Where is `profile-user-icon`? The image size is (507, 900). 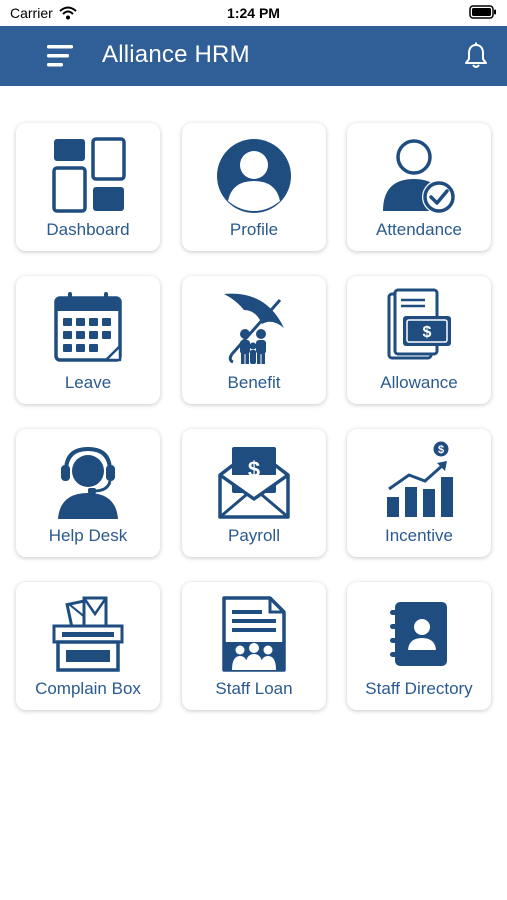
profile-user-icon is located at coordinates (254, 176).